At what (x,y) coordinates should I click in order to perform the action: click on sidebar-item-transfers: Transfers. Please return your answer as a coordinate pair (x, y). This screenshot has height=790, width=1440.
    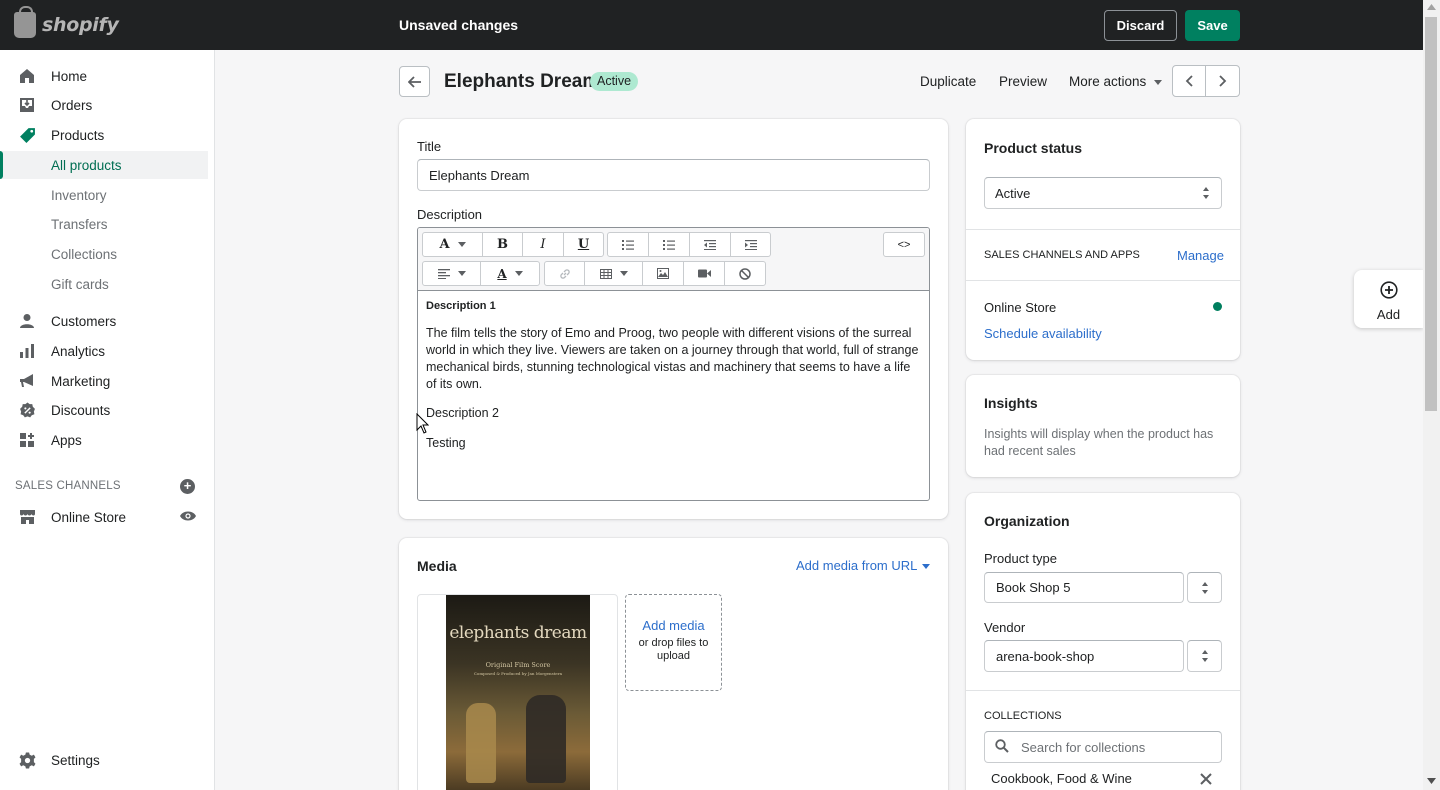
    Looking at the image, I should click on (104, 224).